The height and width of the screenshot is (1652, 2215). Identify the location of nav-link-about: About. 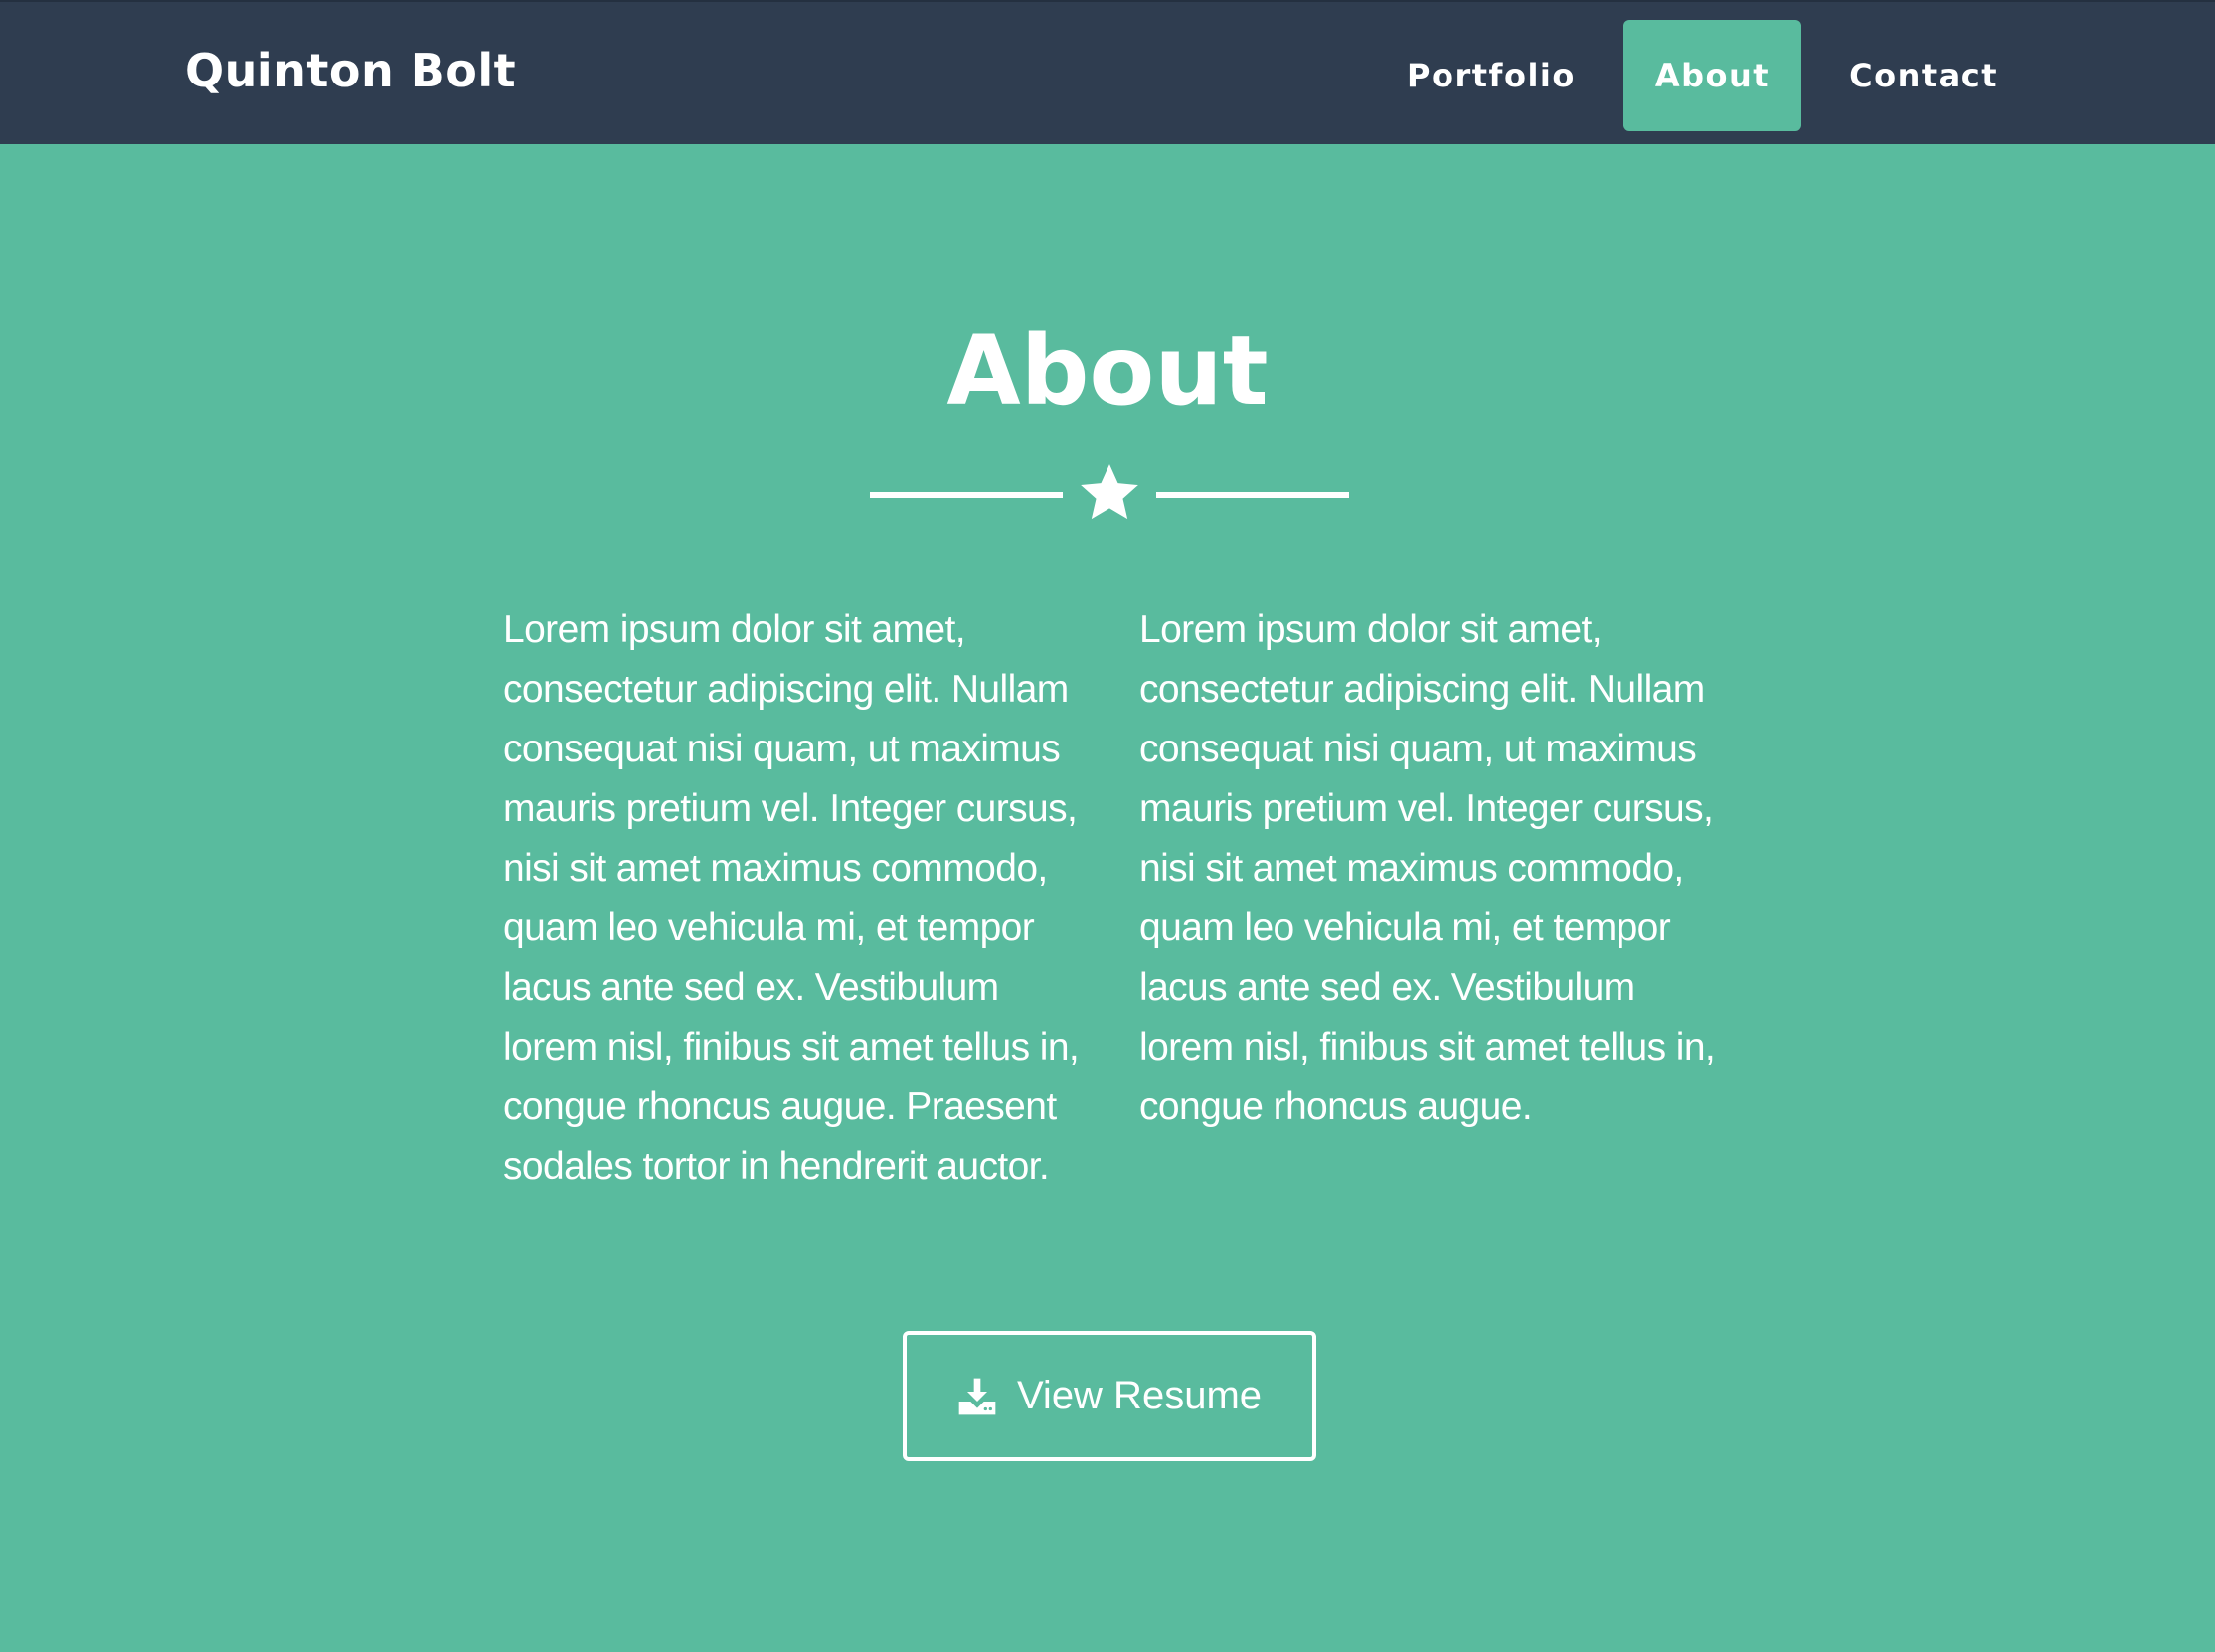
(1712, 75).